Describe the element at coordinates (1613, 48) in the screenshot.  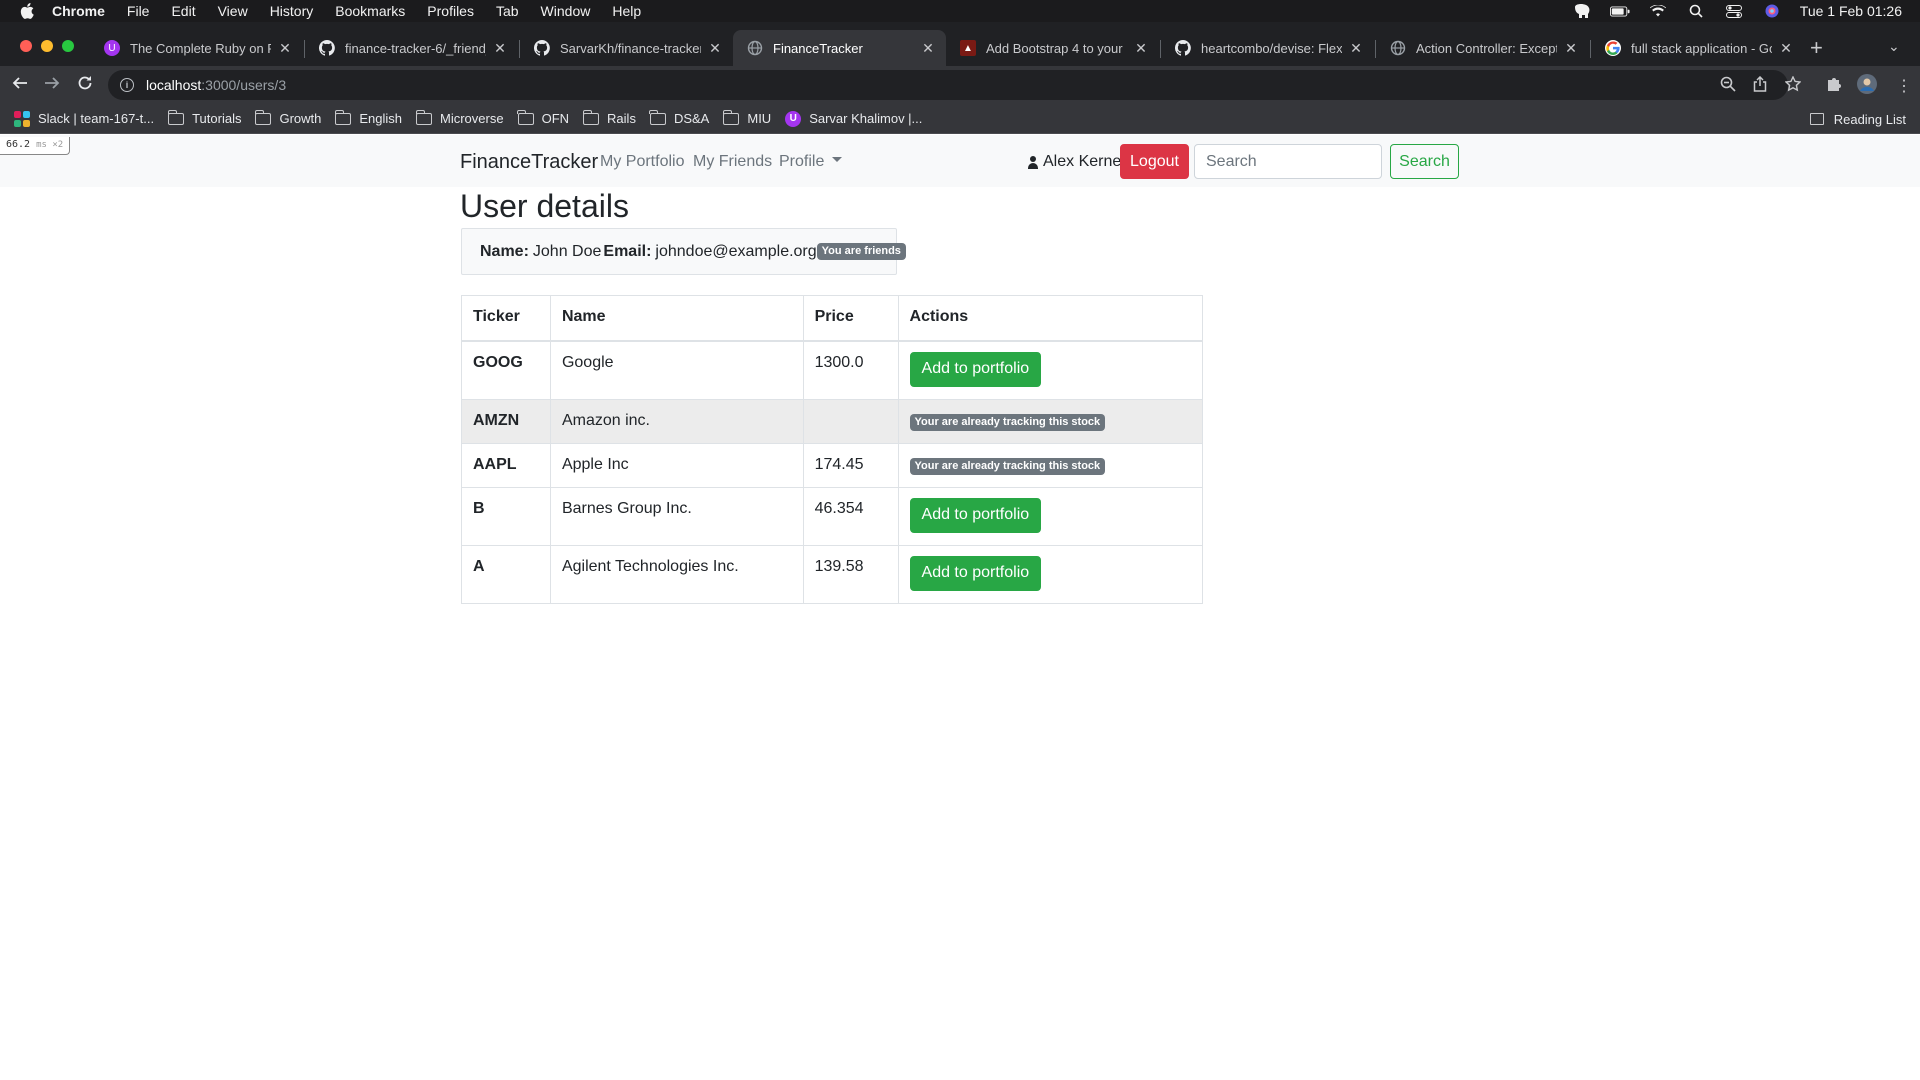
I see `google-icon` at that location.